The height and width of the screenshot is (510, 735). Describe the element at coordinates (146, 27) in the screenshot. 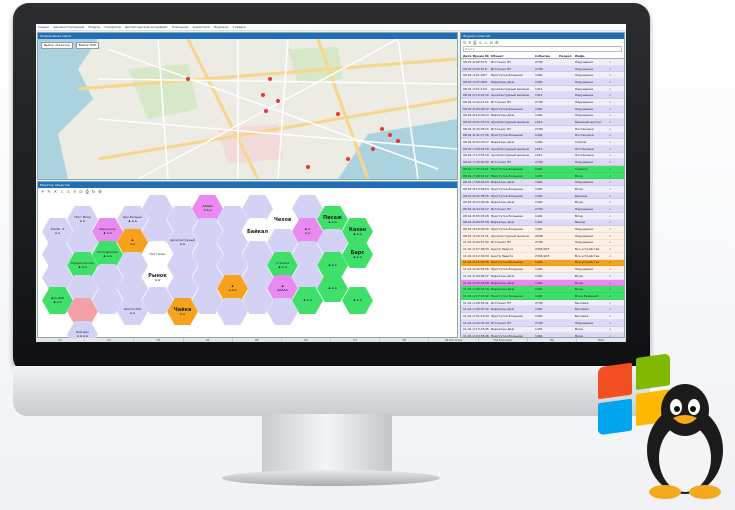

I see `menu-item: Диспетчерский интерфейс` at that location.